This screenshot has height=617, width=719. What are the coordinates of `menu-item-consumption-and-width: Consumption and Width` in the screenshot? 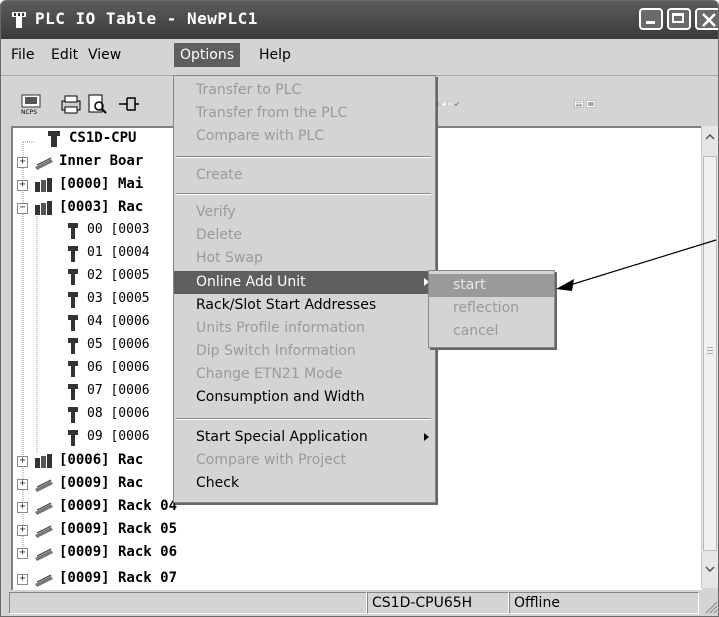 It's located at (304, 397).